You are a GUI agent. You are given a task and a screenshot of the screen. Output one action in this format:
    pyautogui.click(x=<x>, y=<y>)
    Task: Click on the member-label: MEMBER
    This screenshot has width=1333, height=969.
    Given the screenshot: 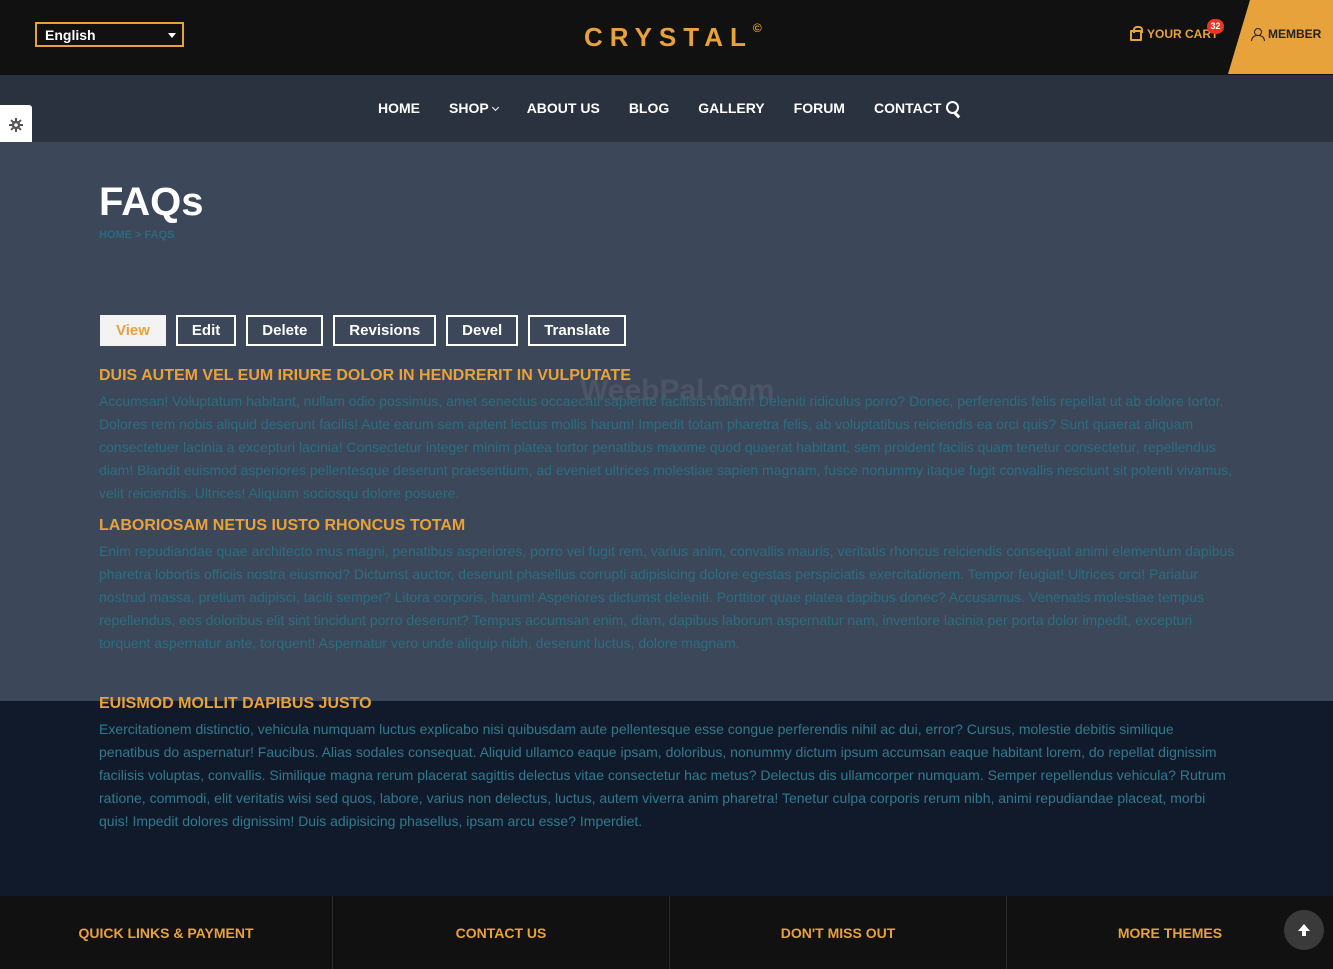 What is the action you would take?
    pyautogui.click(x=1295, y=34)
    